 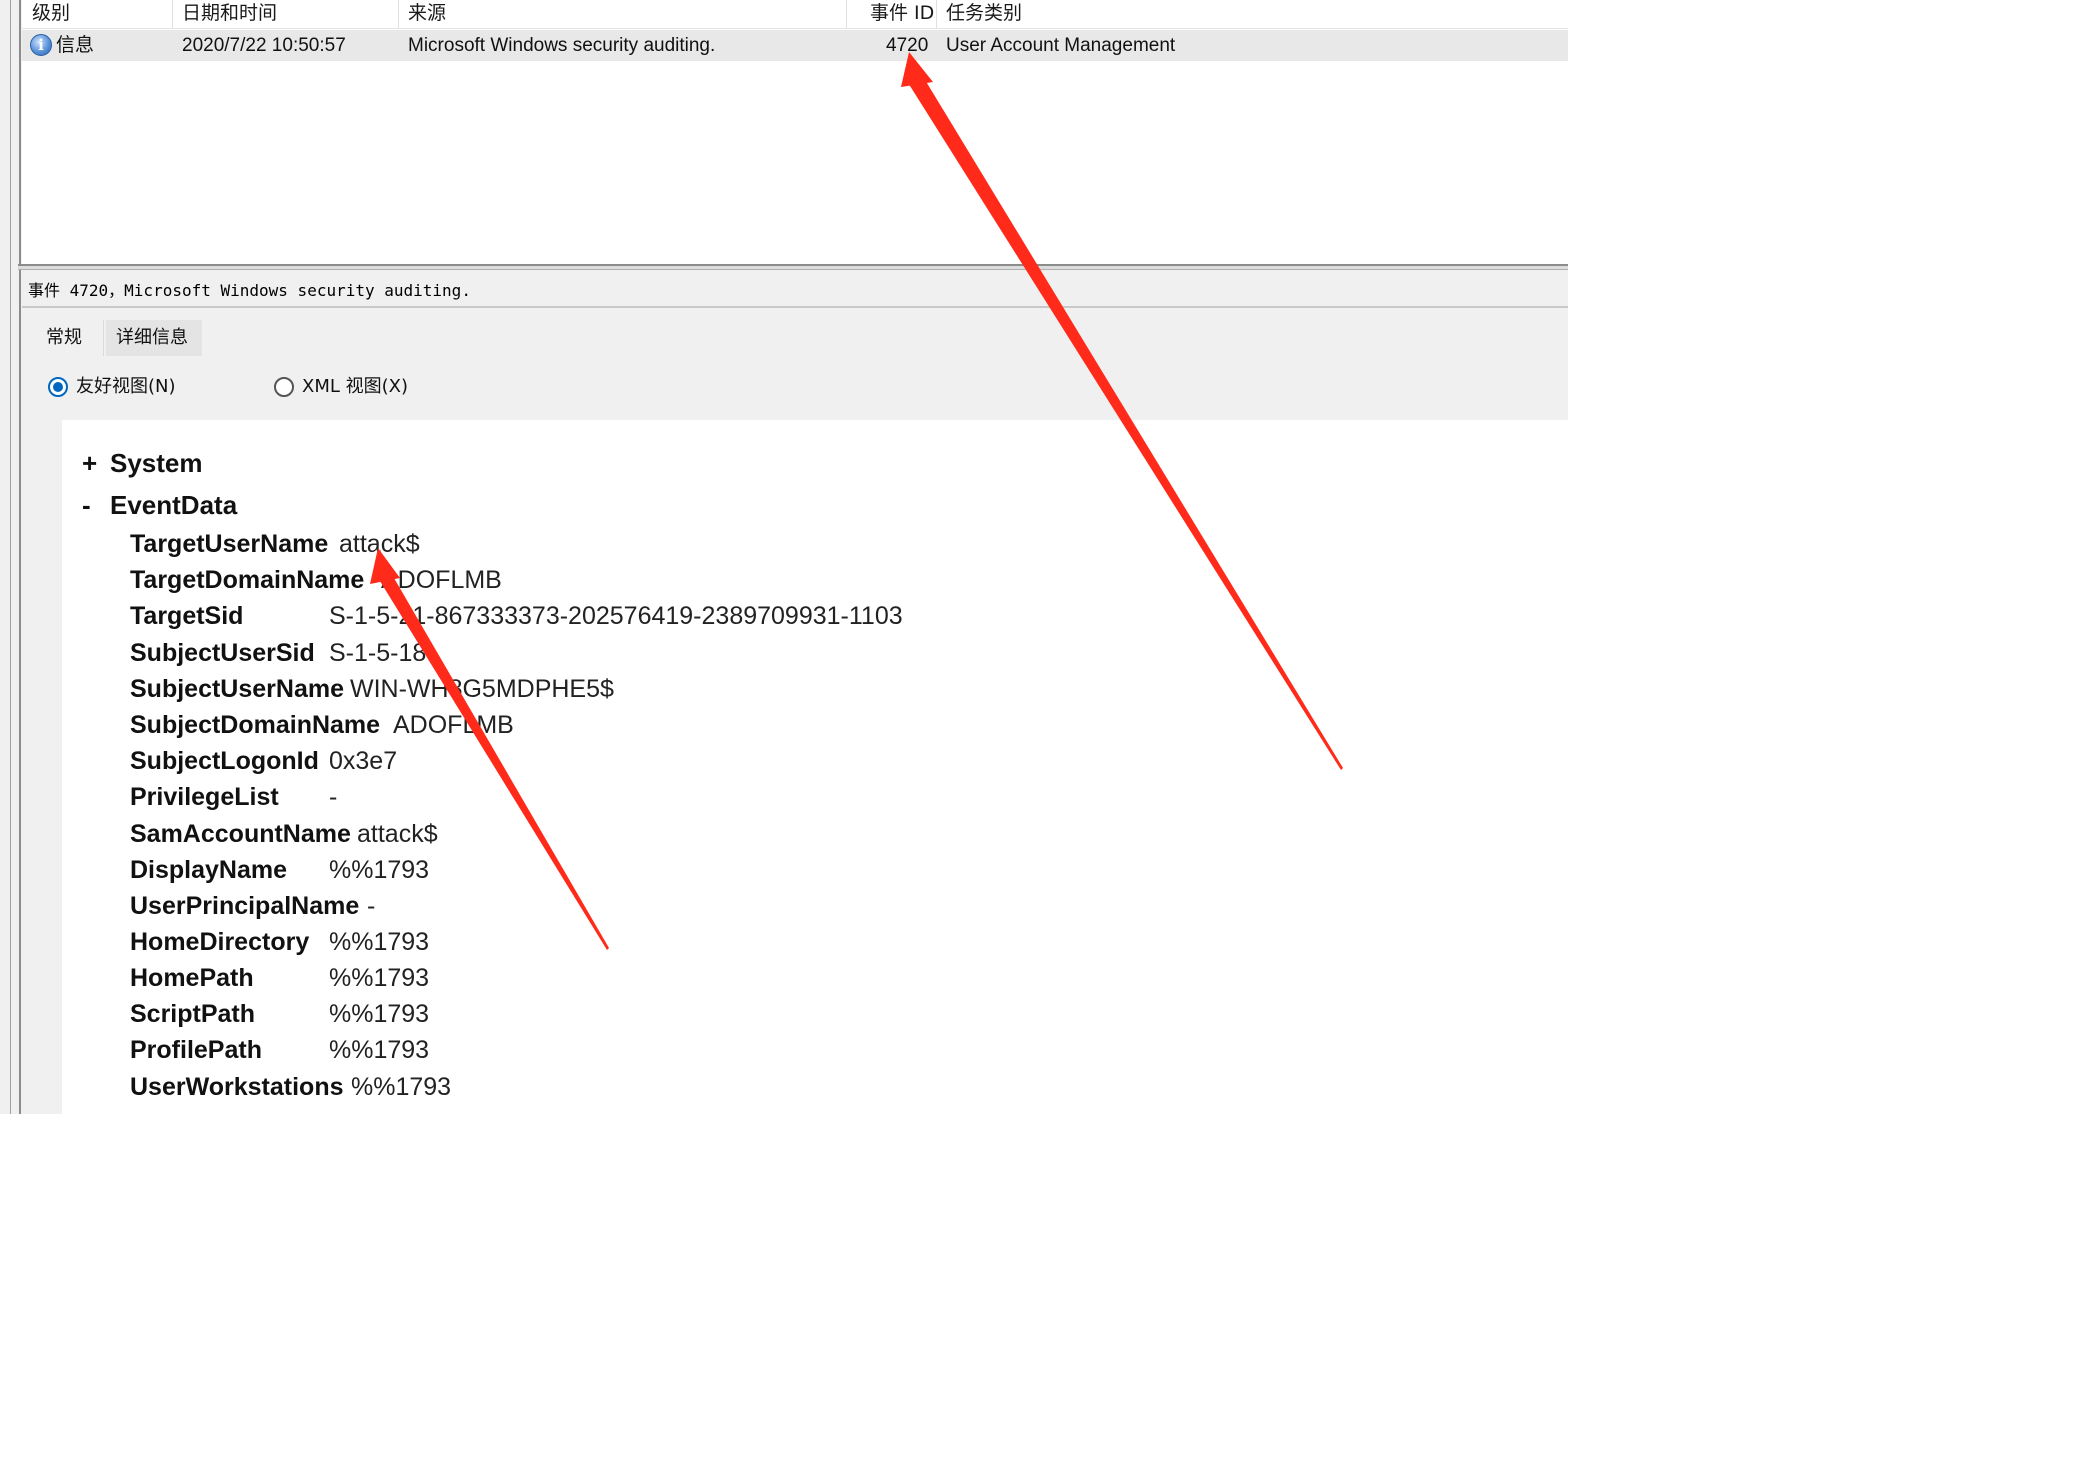 I want to click on field-value: WIN-WH8G5MDPHE5$, so click(x=482, y=689).